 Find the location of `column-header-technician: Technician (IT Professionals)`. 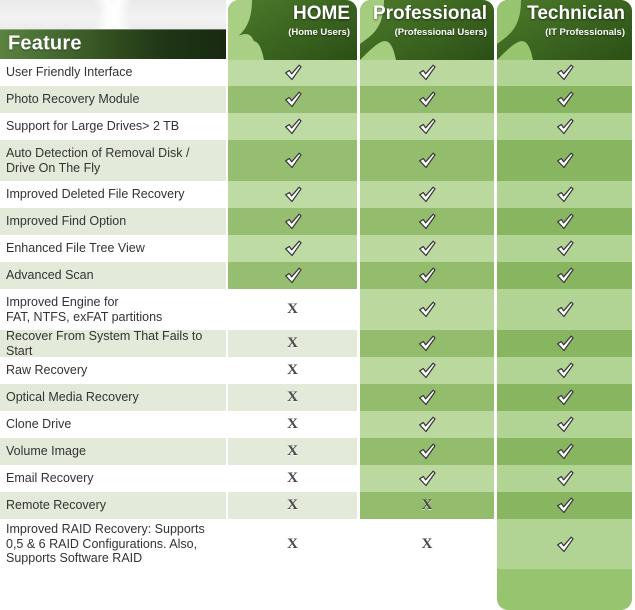

column-header-technician: Technician (IT Professionals) is located at coordinates (564, 30).